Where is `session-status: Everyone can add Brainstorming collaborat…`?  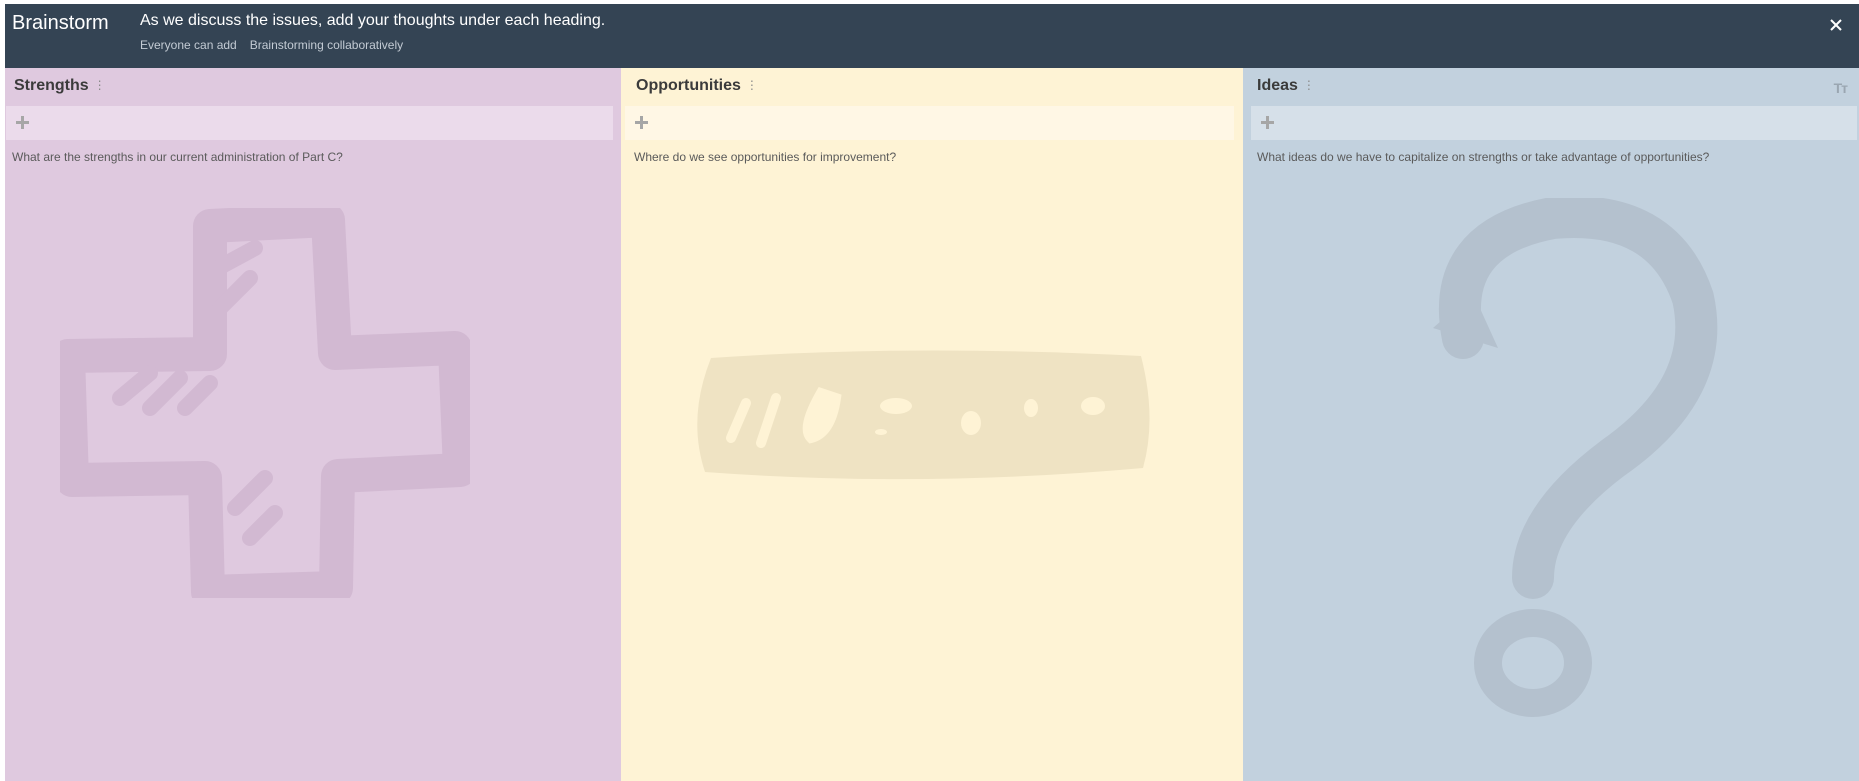 session-status: Everyone can add Brainstorming collaborat… is located at coordinates (271, 45).